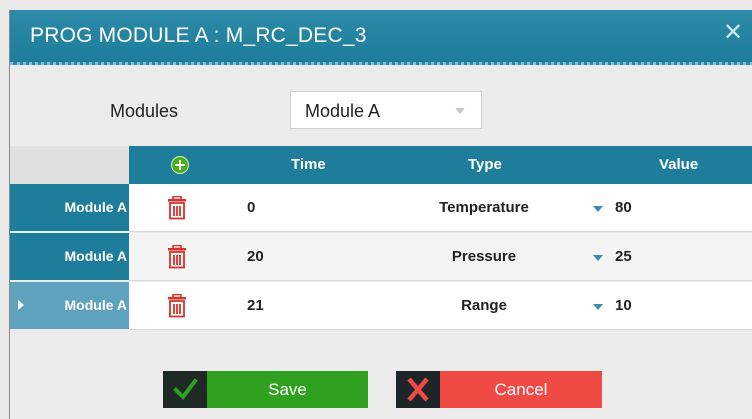 The height and width of the screenshot is (419, 752). What do you see at coordinates (144, 111) in the screenshot?
I see `modules-label: Modules` at bounding box center [144, 111].